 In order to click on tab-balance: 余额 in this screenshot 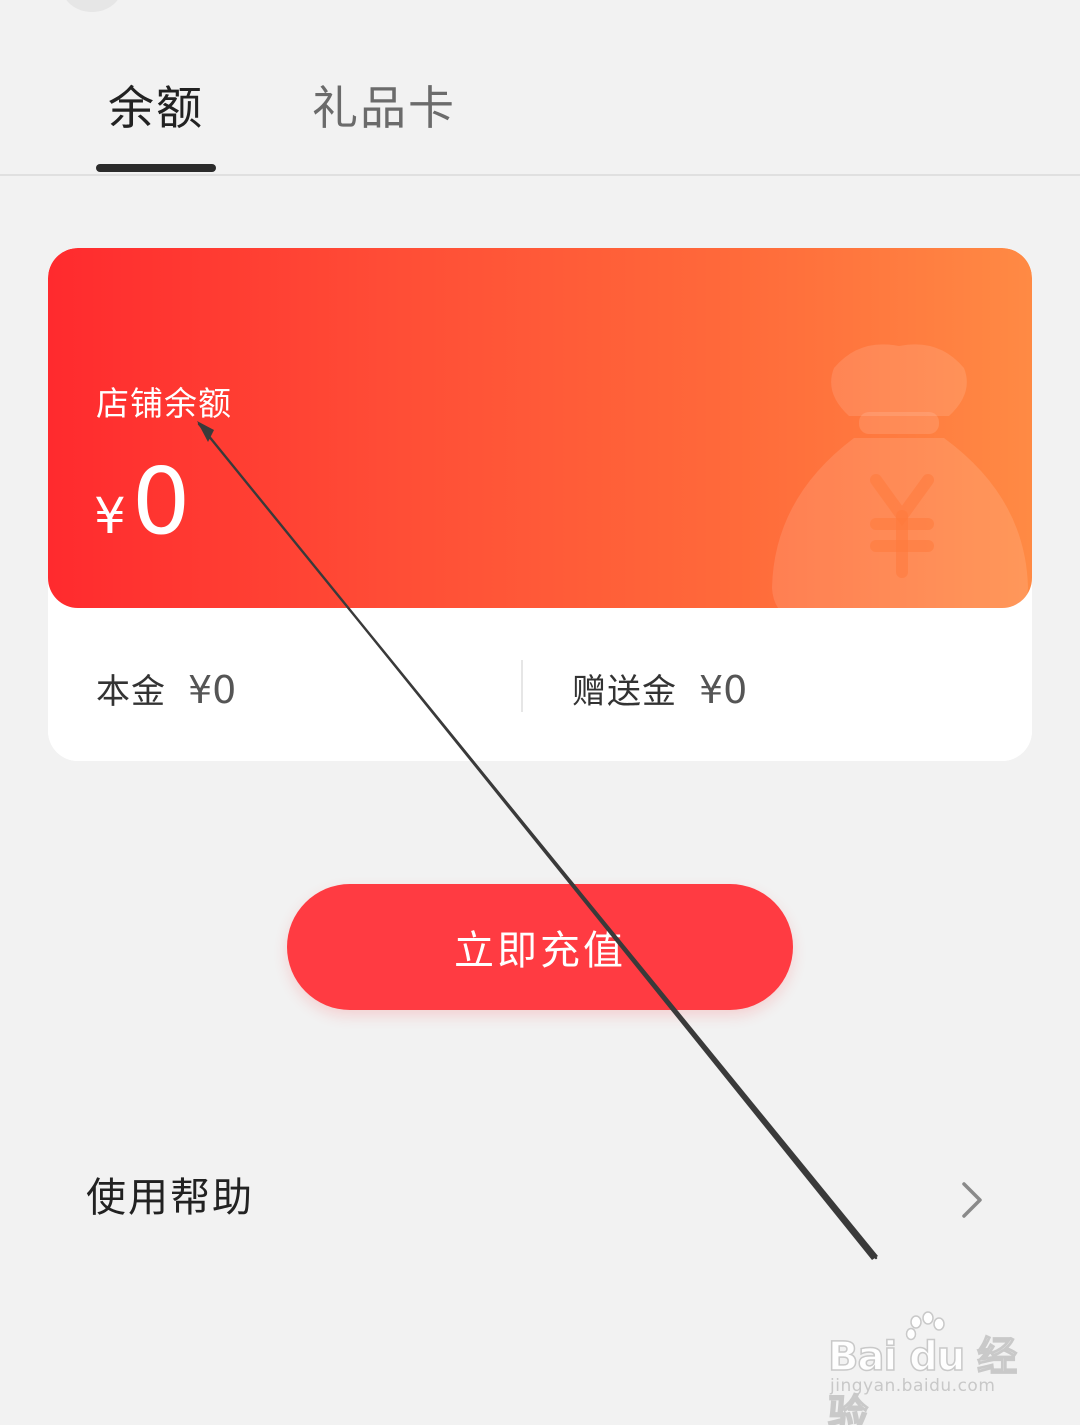, I will do `click(156, 108)`.